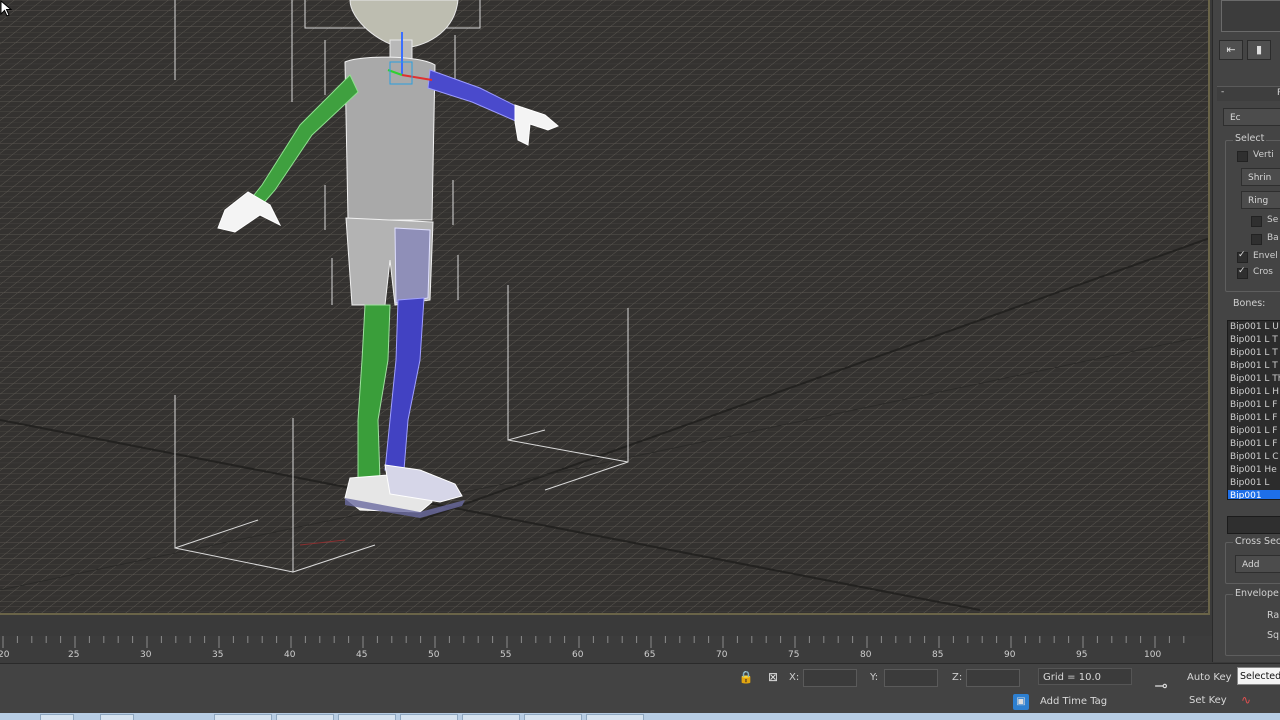 The width and height of the screenshot is (1280, 720). Describe the element at coordinates (1254, 494) in the screenshot. I see `bone-list-item-selected: Bip001` at that location.